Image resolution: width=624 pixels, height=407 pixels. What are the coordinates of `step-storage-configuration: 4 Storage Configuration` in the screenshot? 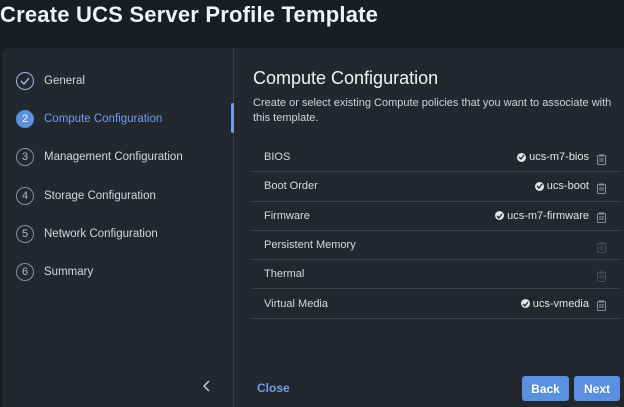 It's located at (86, 196).